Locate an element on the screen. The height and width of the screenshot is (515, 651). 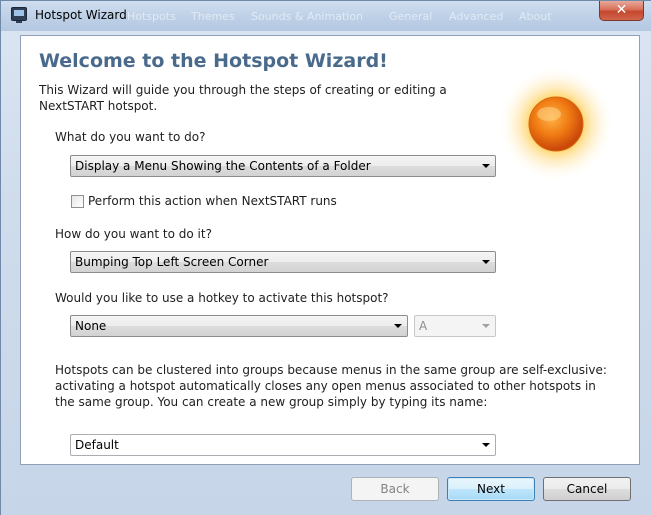
method-dropdown-value: Bumping Top Left Screen Corner is located at coordinates (172, 262).